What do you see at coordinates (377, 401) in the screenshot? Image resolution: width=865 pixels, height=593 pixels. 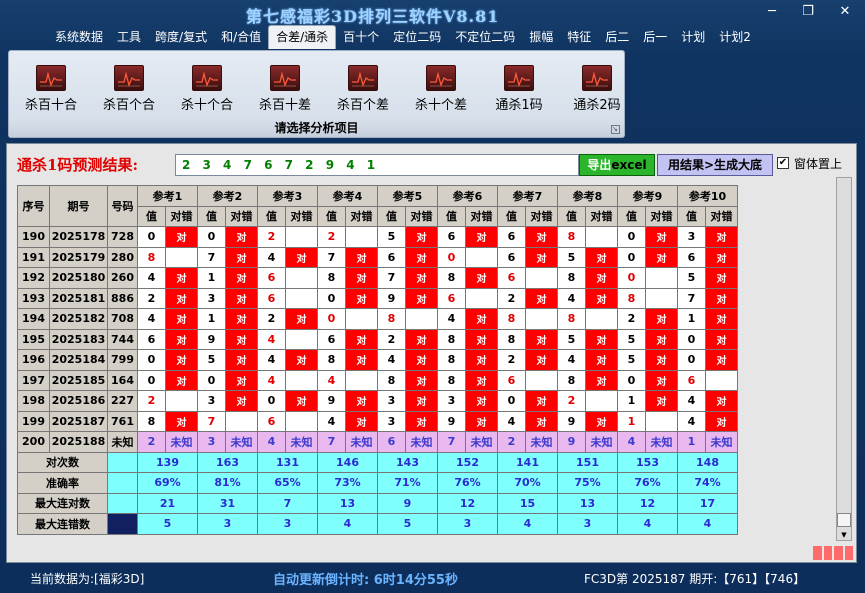 I see `table-row: 198 2025186 227 2 3 对 0 对 9 对 3 对 3 对 0 对 2 1 对 4 对` at bounding box center [377, 401].